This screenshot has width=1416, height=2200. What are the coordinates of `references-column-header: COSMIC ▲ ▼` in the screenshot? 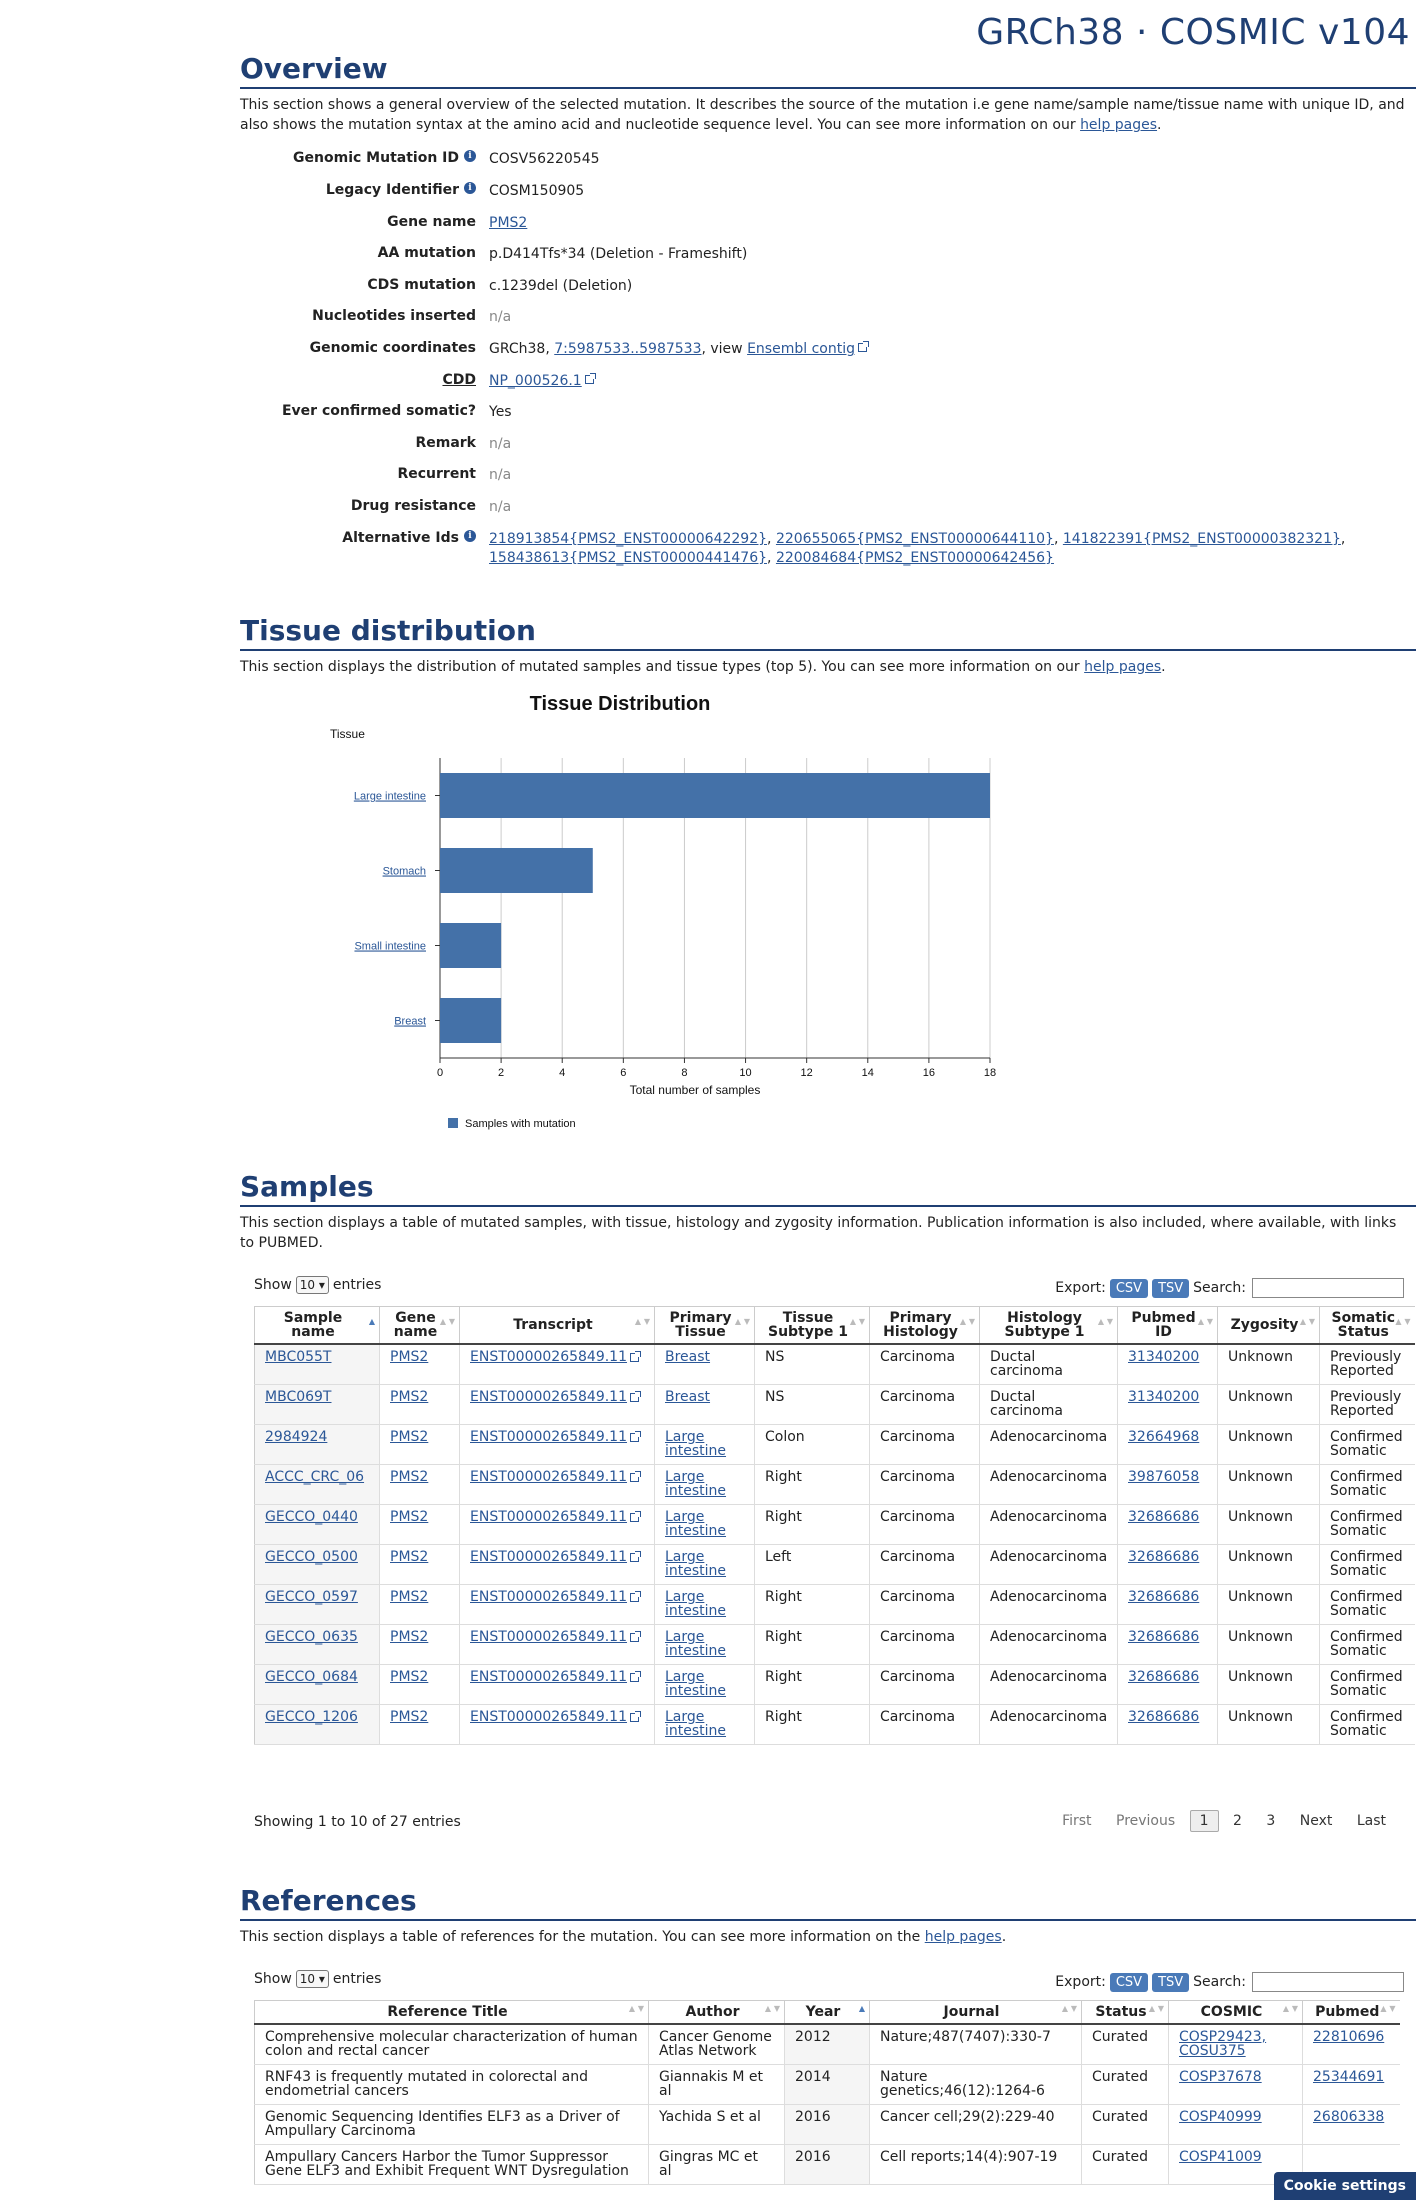 It's located at (1235, 2012).